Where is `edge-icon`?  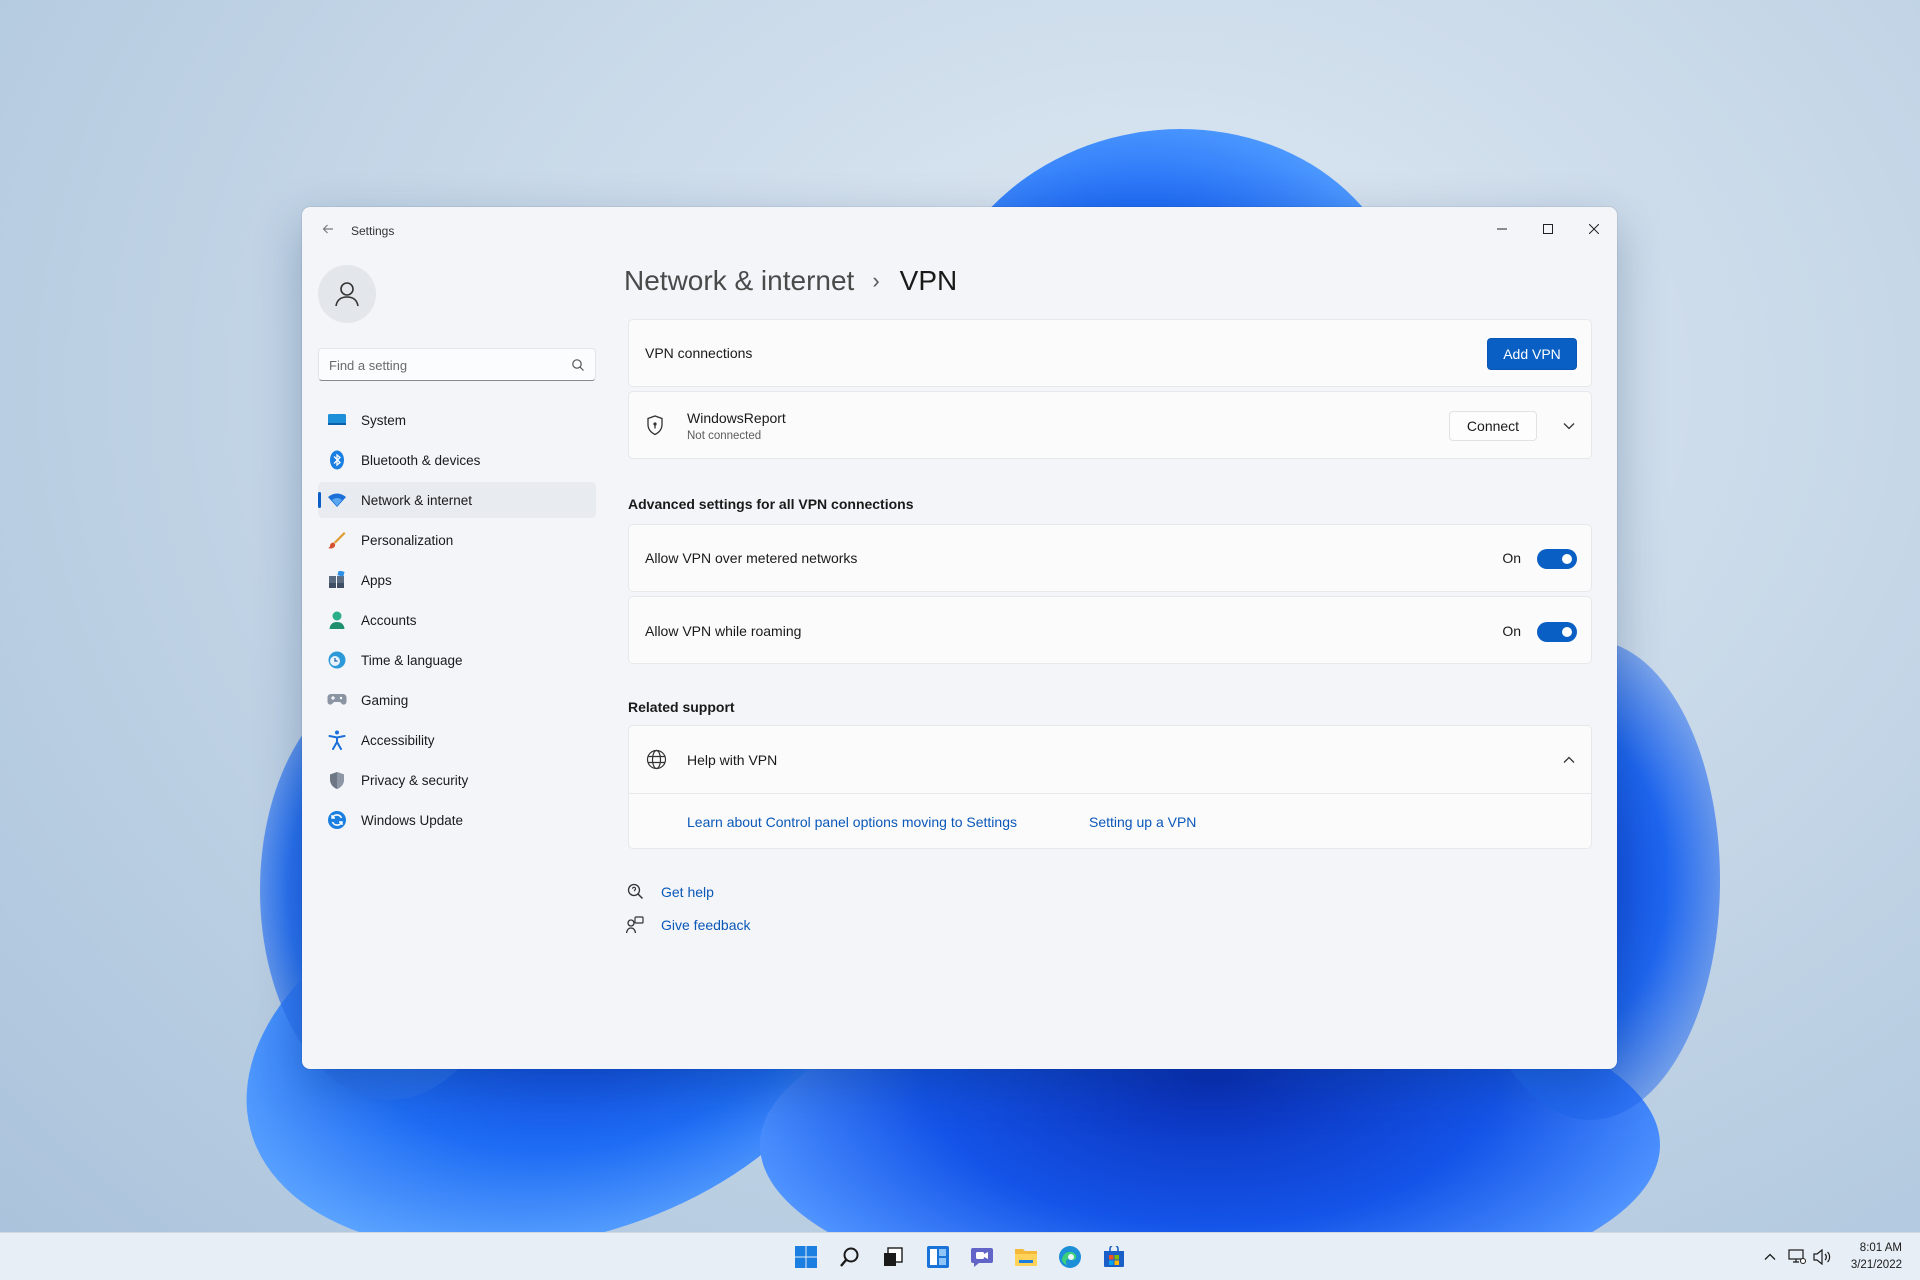 edge-icon is located at coordinates (1070, 1257).